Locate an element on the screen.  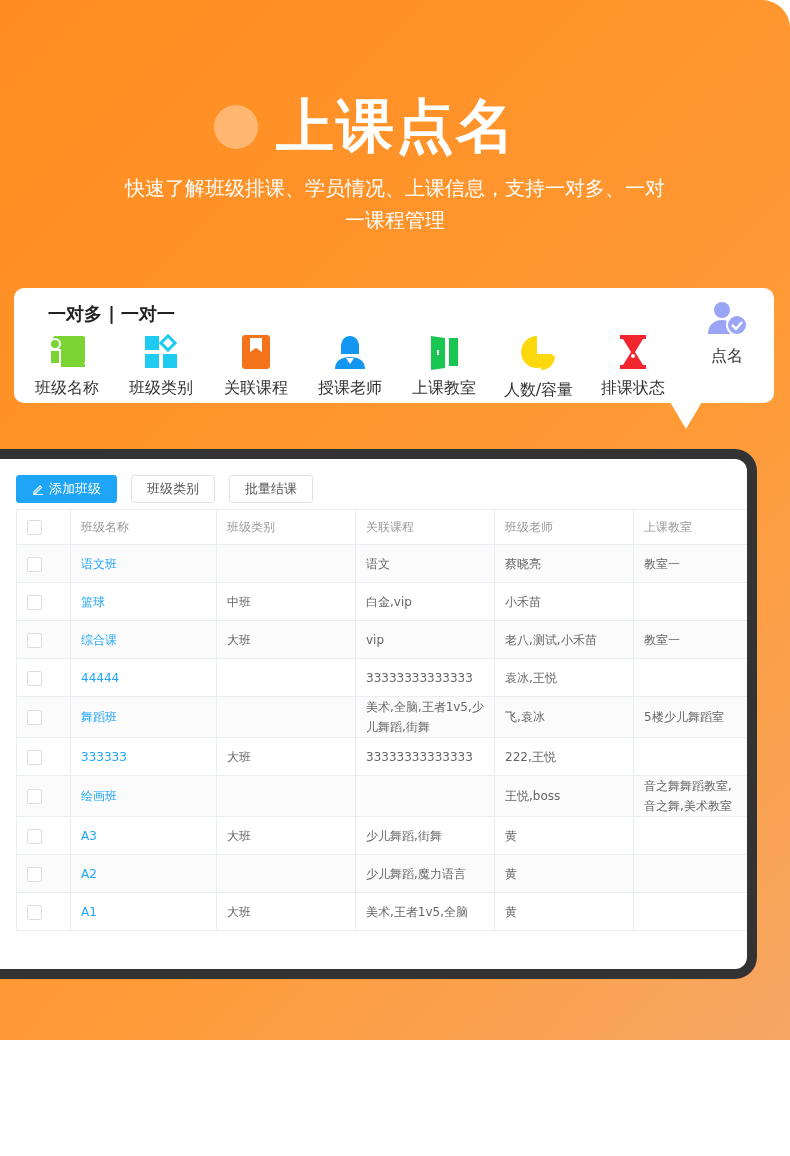
table-cell: 小禾苗 is located at coordinates (523, 601).